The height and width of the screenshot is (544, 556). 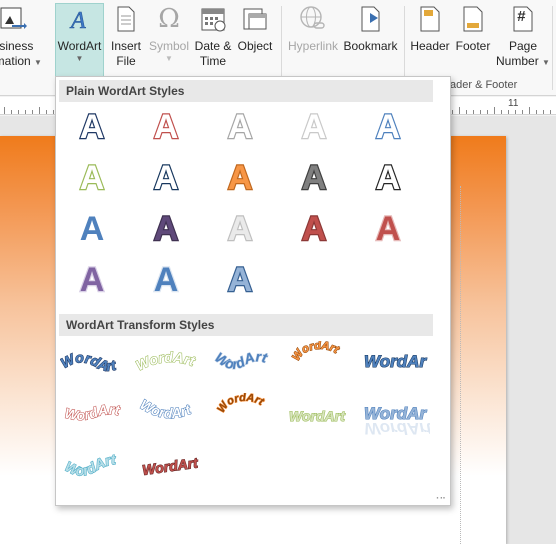 What do you see at coordinates (22, 40) in the screenshot?
I see `business-information-button: usiness ormation ▼` at bounding box center [22, 40].